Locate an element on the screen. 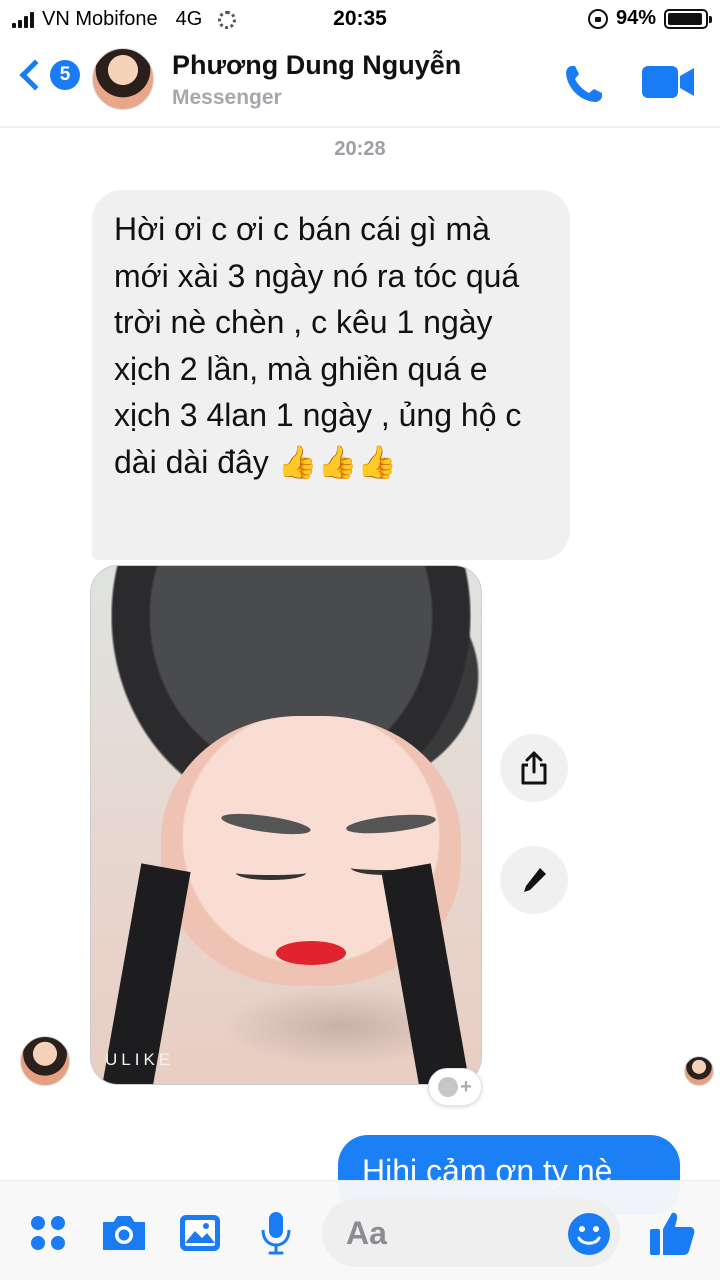  camera-icon is located at coordinates (124, 1233).